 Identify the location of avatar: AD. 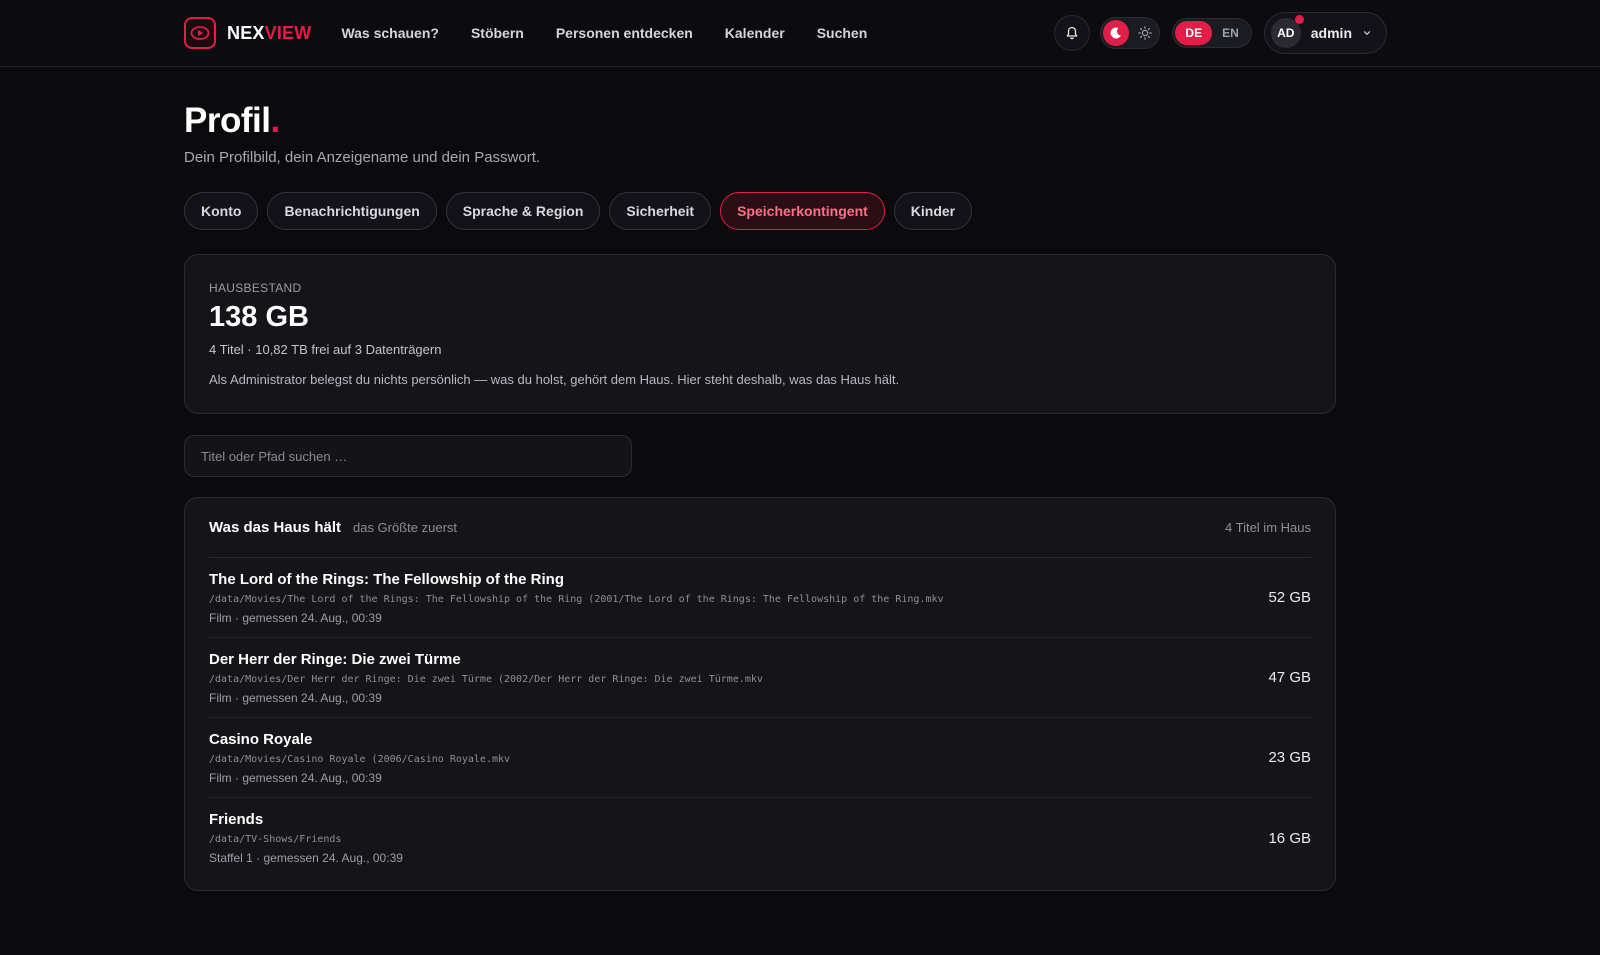
(1287, 31).